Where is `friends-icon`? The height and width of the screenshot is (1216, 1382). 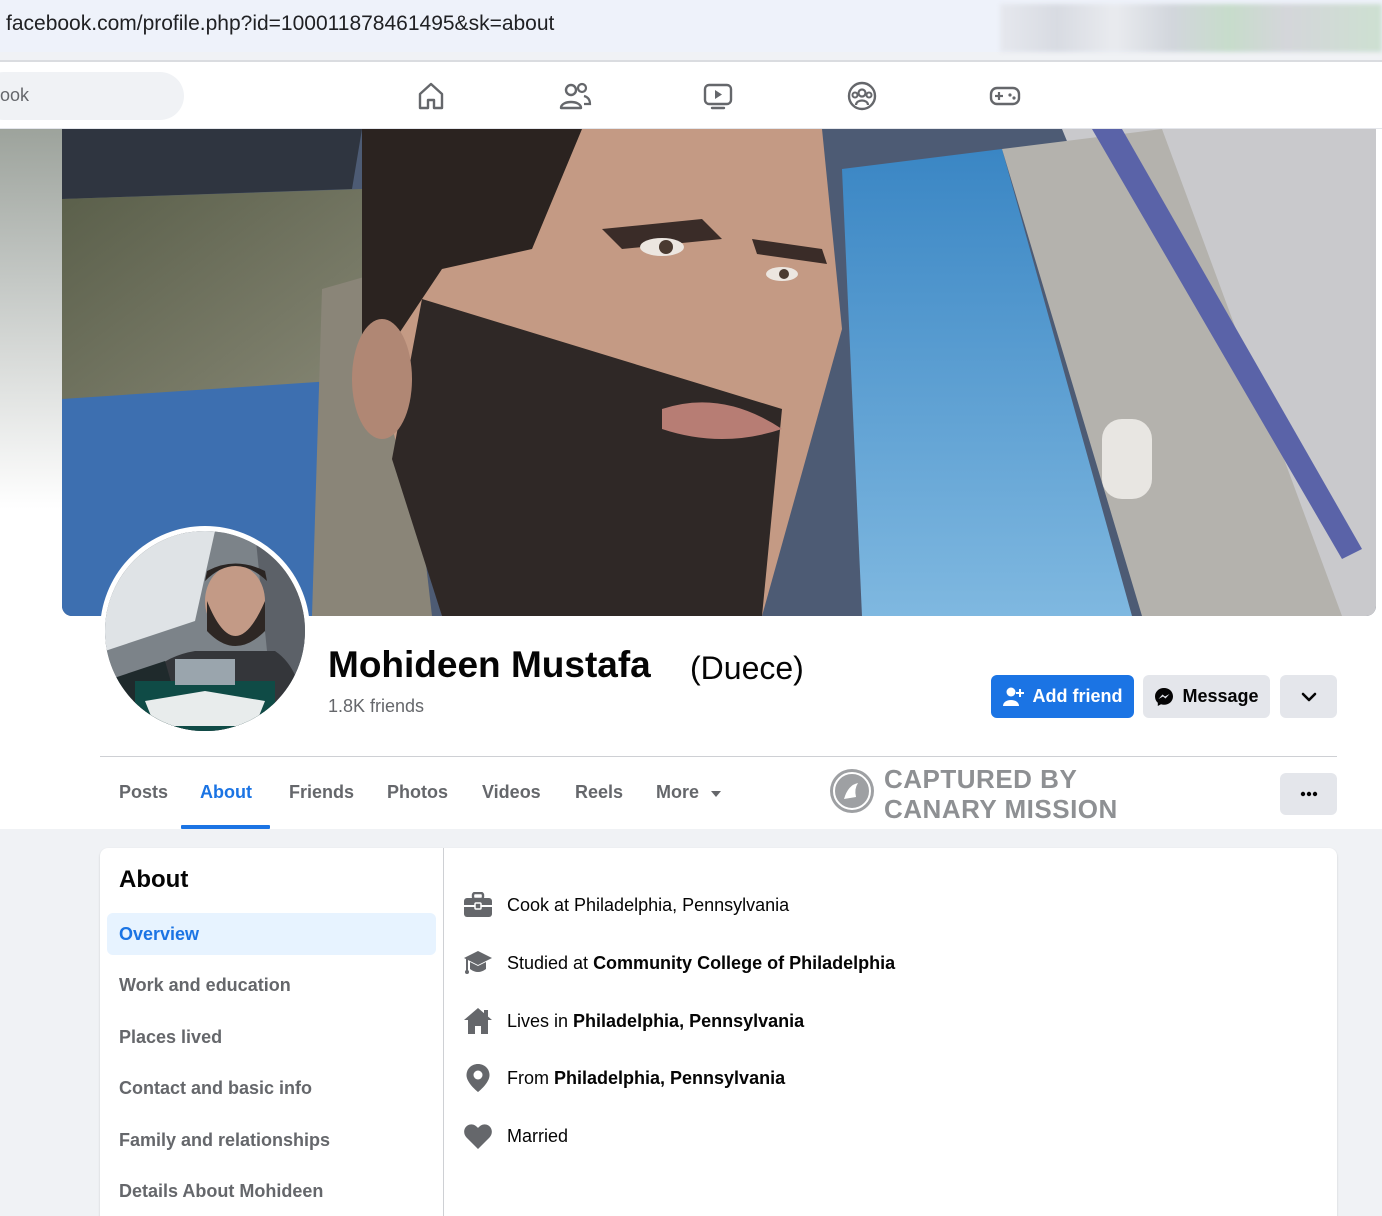 friends-icon is located at coordinates (575, 96).